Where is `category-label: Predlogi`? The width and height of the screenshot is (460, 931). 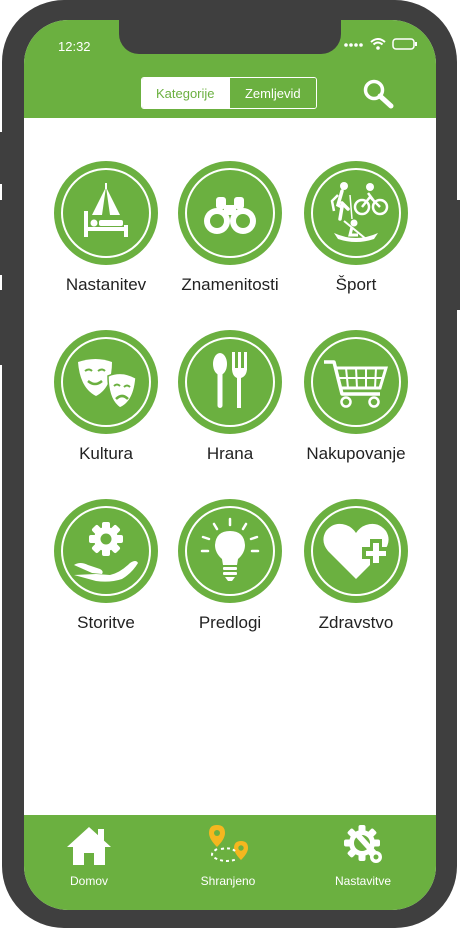 category-label: Predlogi is located at coordinates (230, 622).